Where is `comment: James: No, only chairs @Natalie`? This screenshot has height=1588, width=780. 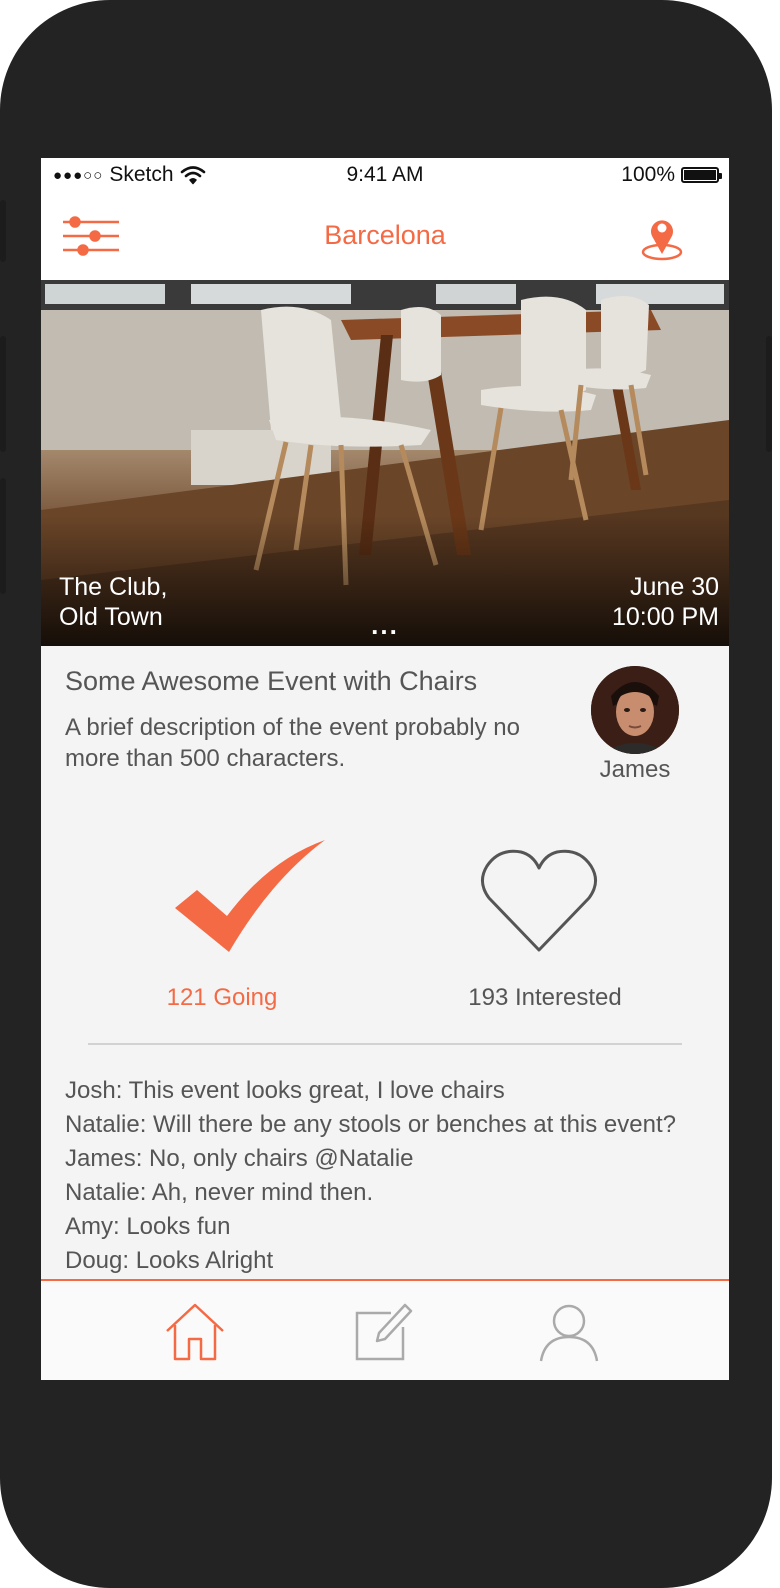
comment: James: No, only chairs @Natalie is located at coordinates (239, 1158).